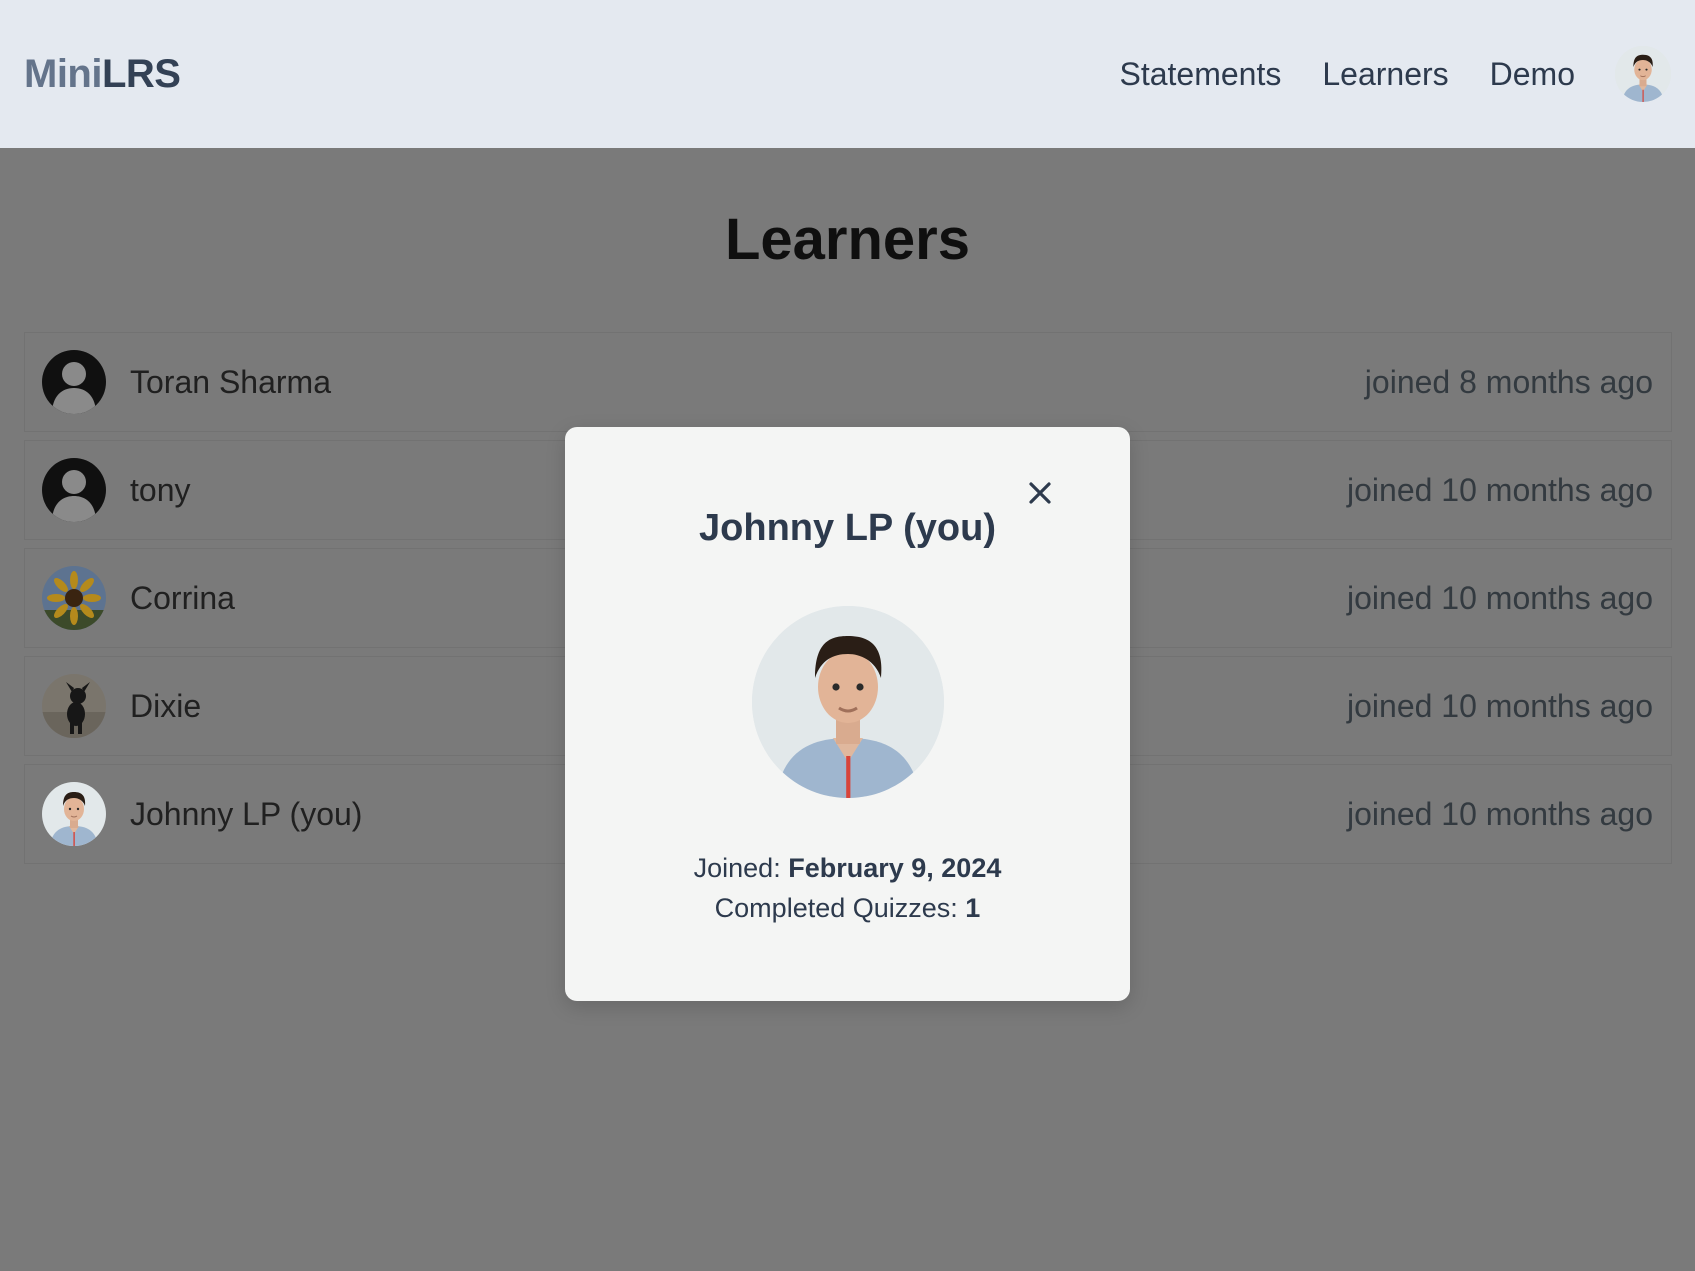 Image resolution: width=1695 pixels, height=1271 pixels. Describe the element at coordinates (848, 382) in the screenshot. I see `learner-row: Toran Sharma joined 8 months ago` at that location.